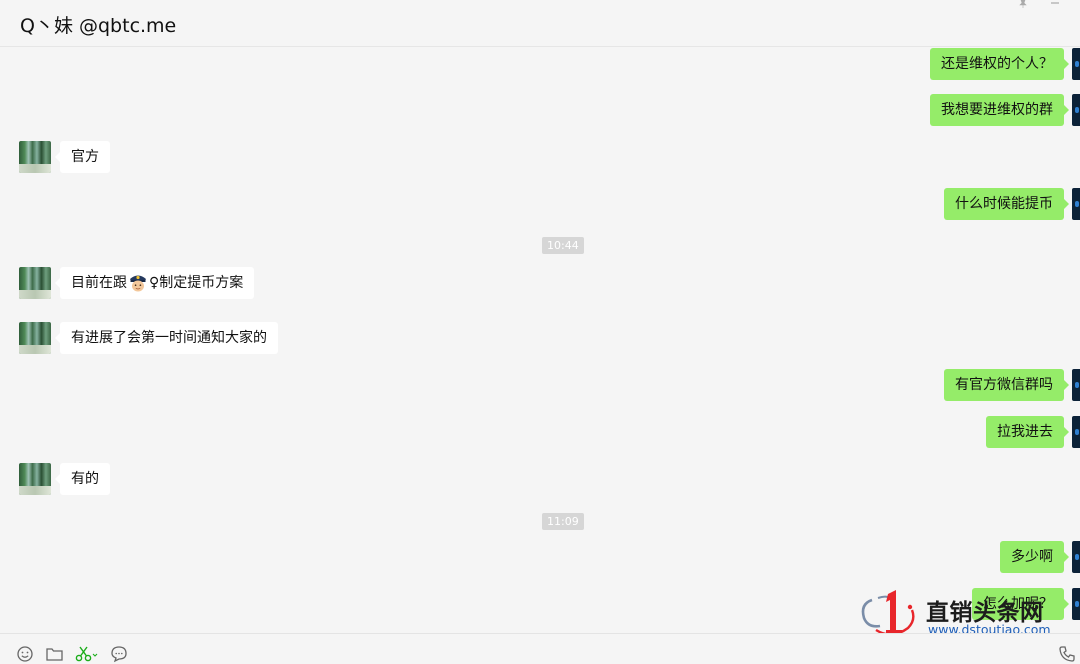  I want to click on message-incoming: 官方, so click(540, 157).